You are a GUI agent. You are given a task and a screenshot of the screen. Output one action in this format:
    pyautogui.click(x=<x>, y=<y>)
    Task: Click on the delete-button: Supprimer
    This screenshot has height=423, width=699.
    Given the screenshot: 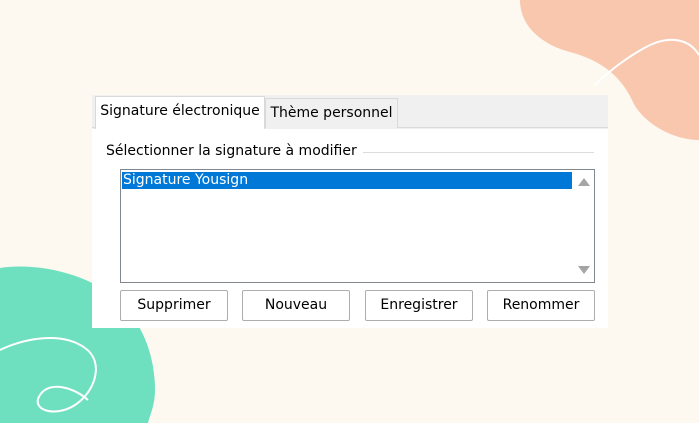 What is the action you would take?
    pyautogui.click(x=174, y=305)
    